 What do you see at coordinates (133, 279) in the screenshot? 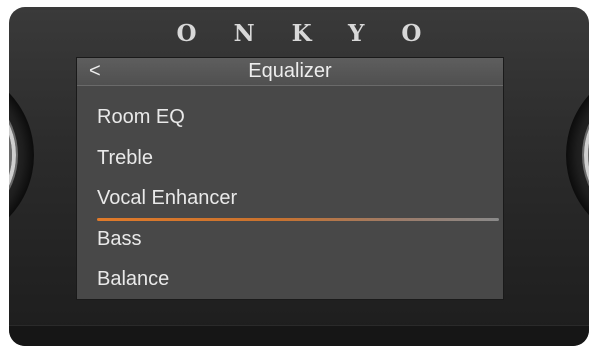
I see `menu-item-label: Balance` at bounding box center [133, 279].